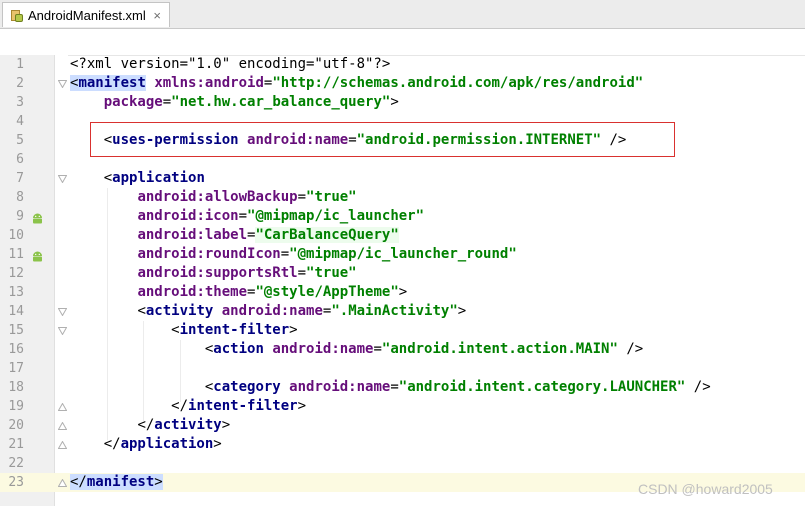 Image resolution: width=805 pixels, height=506 pixels. I want to click on tab-title: AndroidManifest.xml, so click(87, 15).